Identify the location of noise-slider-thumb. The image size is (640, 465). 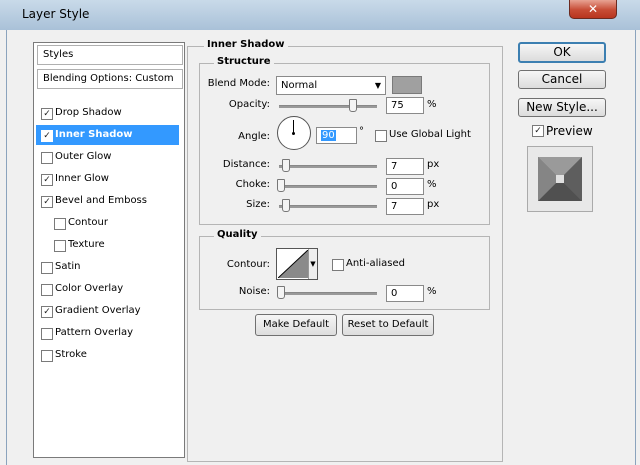
(281, 292).